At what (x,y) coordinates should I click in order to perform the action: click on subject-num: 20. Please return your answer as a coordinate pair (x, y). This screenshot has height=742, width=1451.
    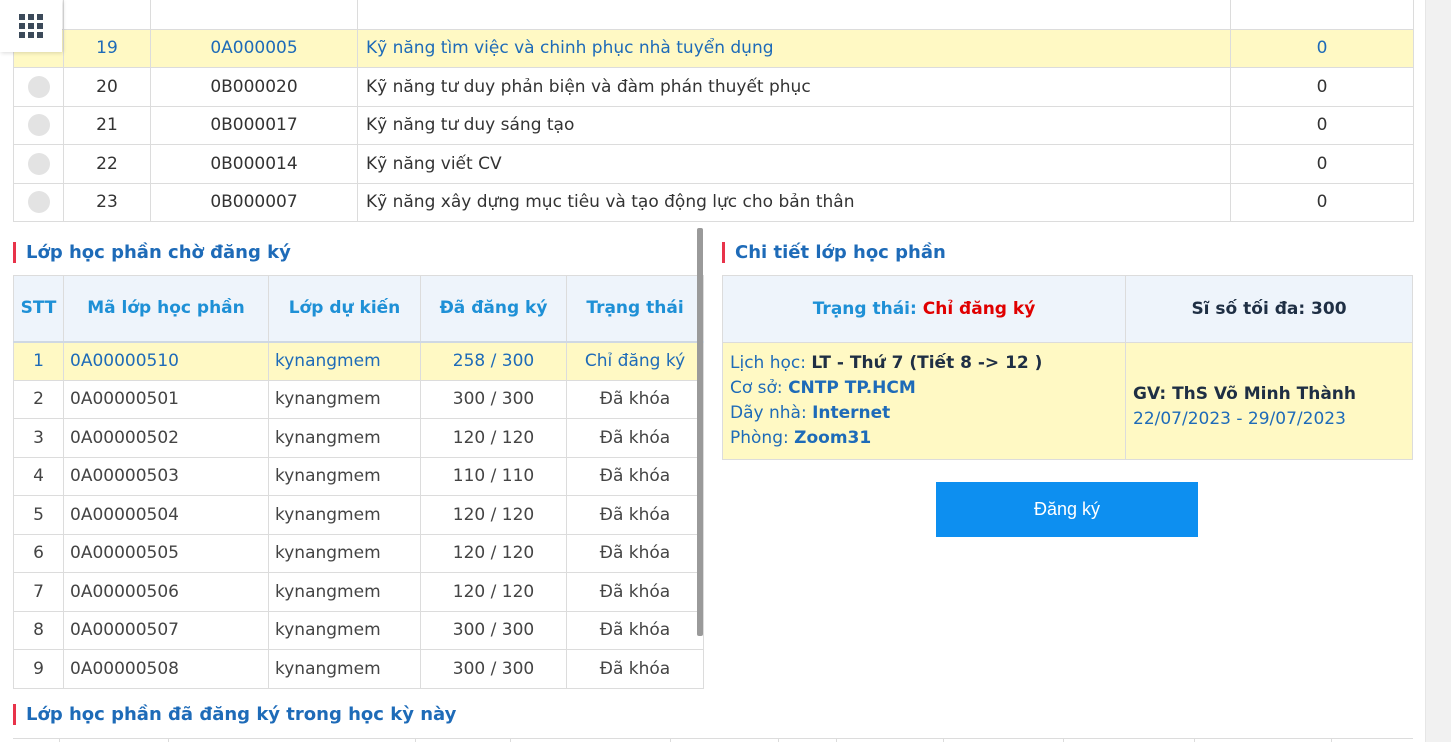
    Looking at the image, I should click on (107, 87).